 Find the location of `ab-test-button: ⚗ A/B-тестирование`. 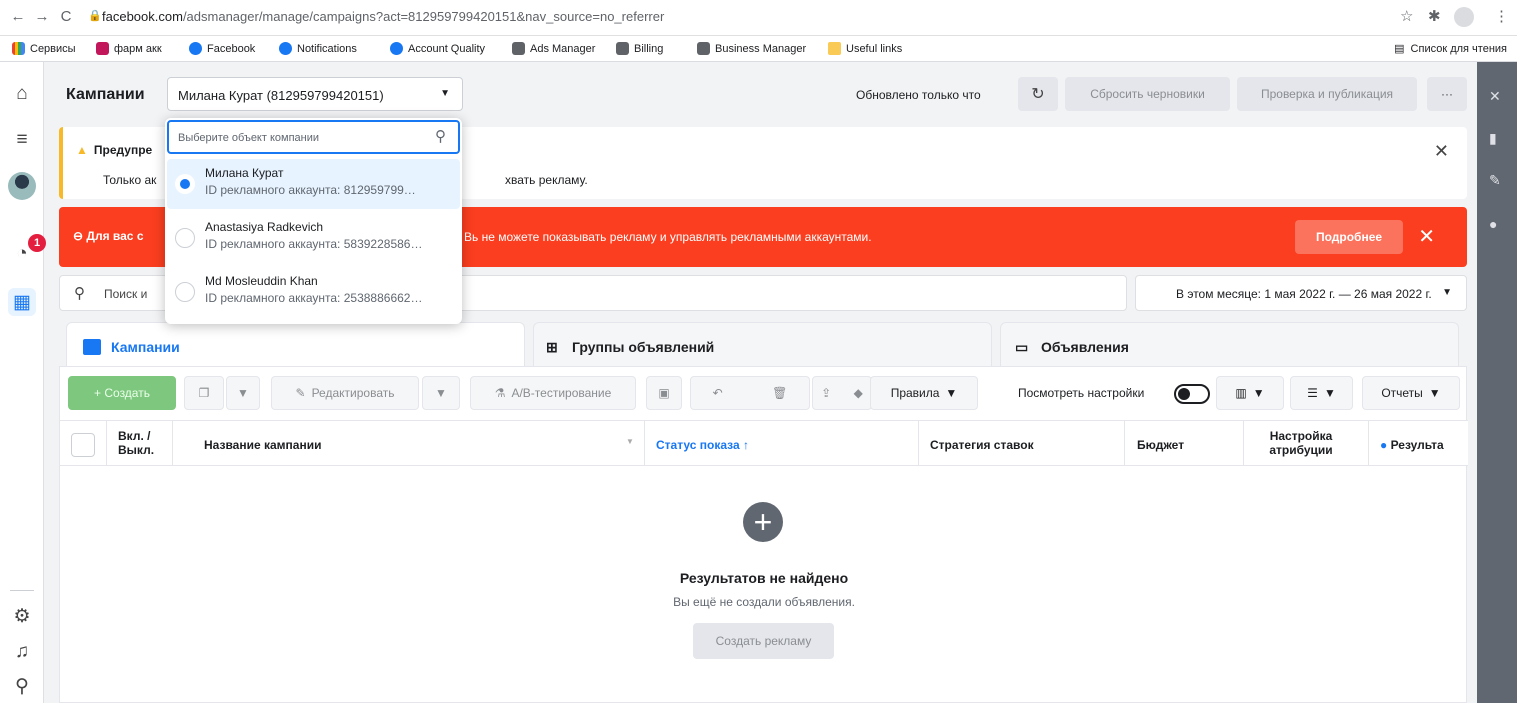

ab-test-button: ⚗ A/B-тестирование is located at coordinates (553, 393).